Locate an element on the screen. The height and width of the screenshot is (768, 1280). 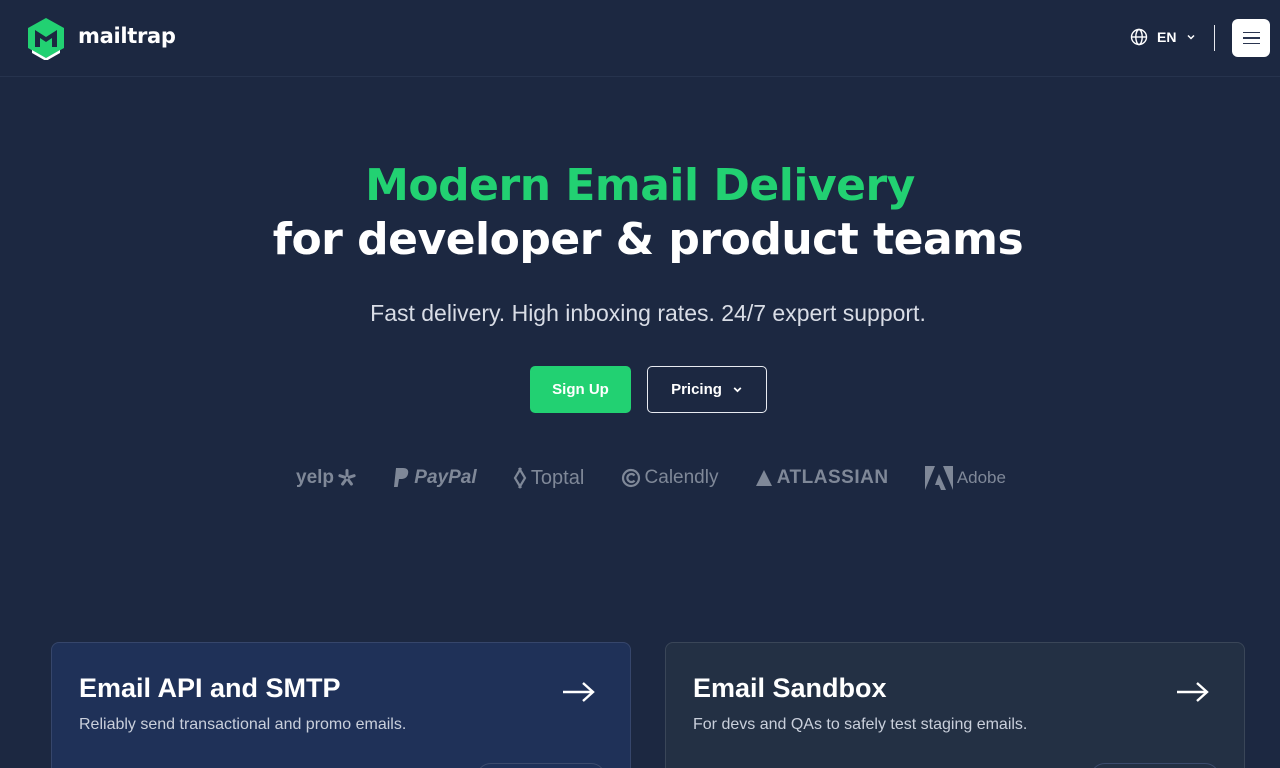
brand-toptal: Toptal is located at coordinates (548, 478).